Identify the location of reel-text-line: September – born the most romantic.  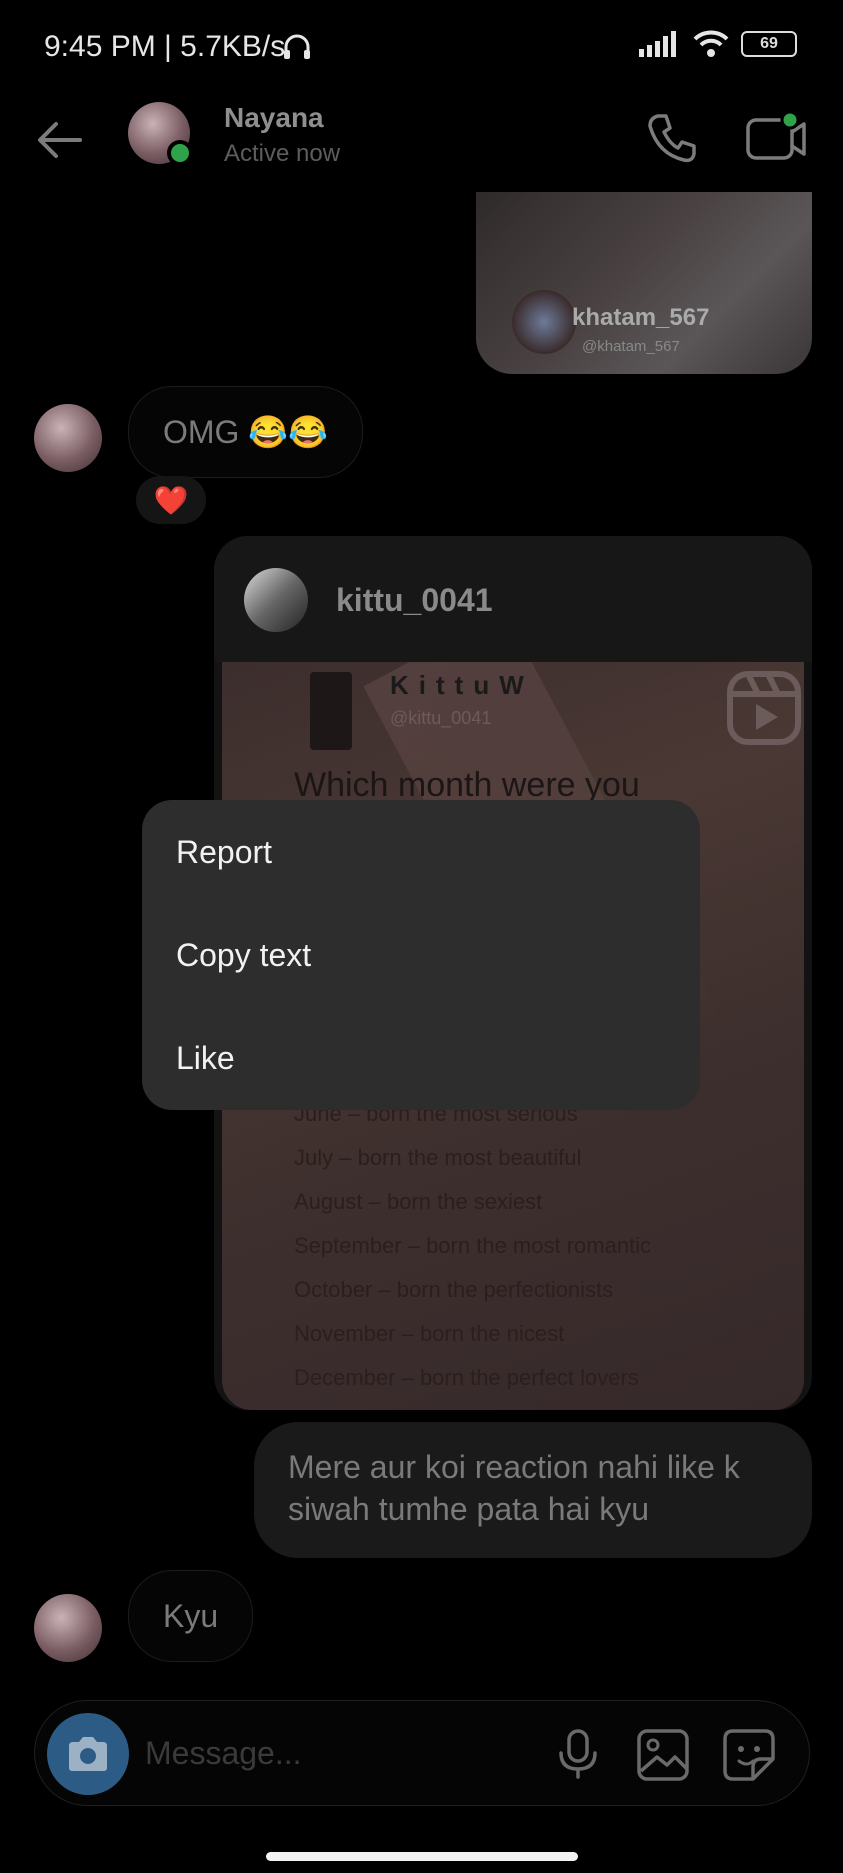
(473, 1245).